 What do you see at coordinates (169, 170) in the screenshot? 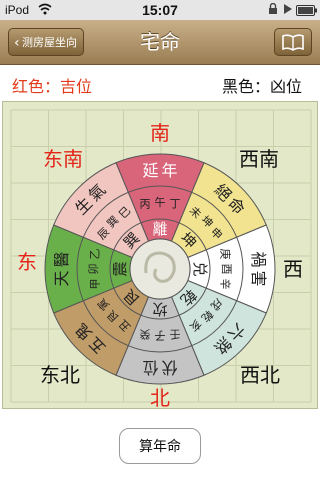
I see `sector-star-label: 年` at bounding box center [169, 170].